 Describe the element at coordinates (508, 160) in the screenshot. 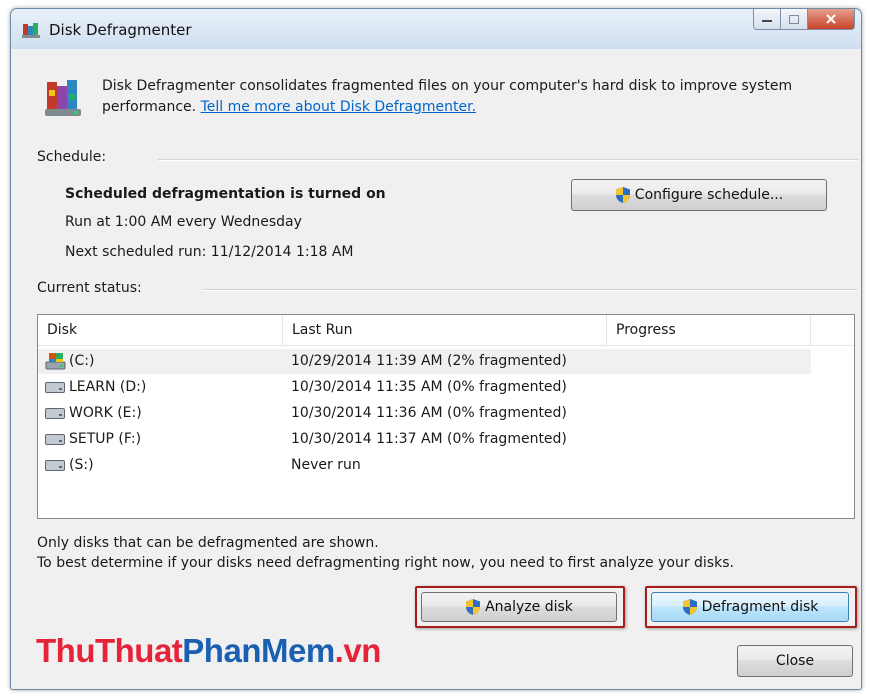

I see `schedule-divider` at that location.